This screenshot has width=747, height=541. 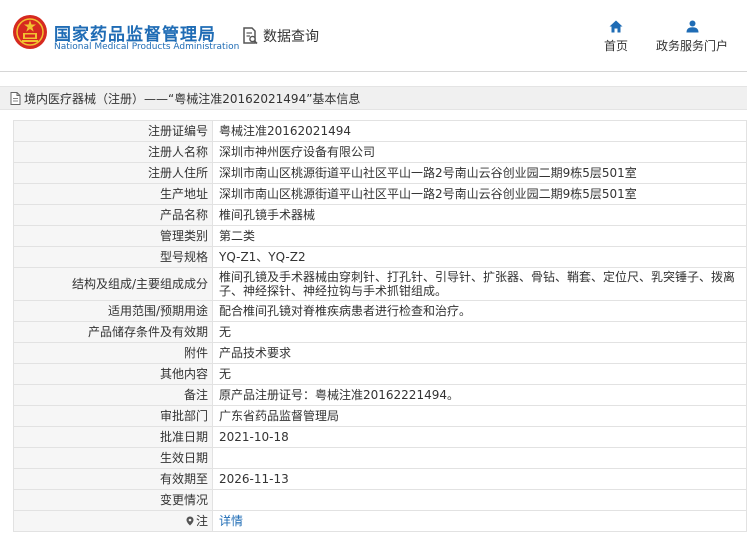 I want to click on table-row: 型号规格 YQ-Z1、YQ-Z2, so click(x=380, y=257).